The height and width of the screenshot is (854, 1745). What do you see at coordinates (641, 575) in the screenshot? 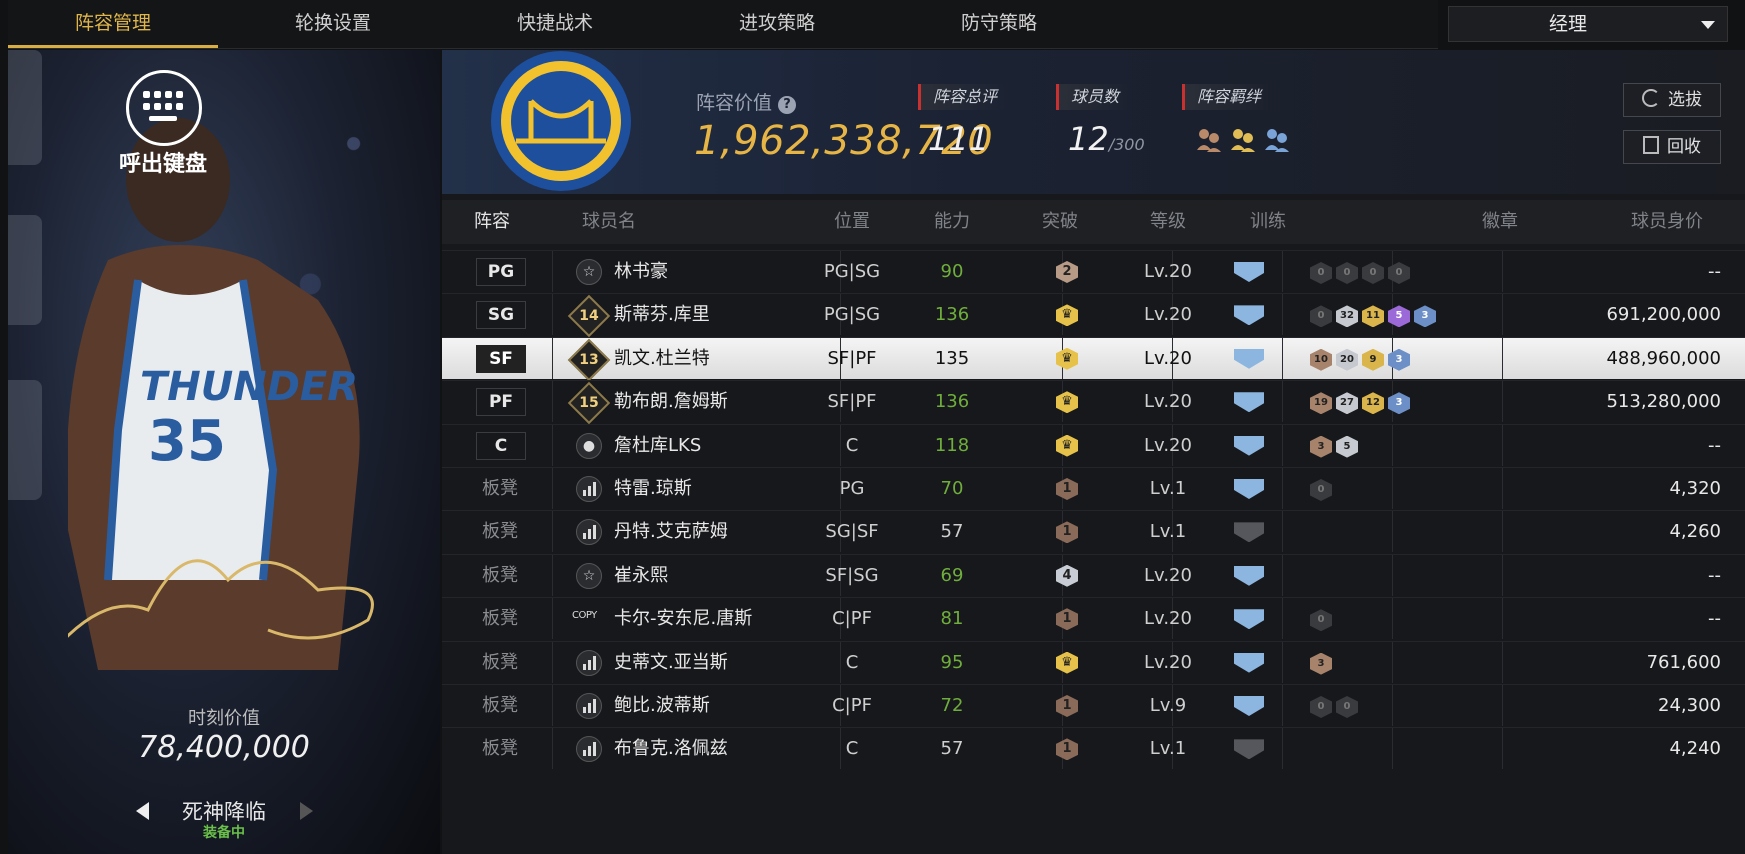
I see `player-name: 崔永熙` at bounding box center [641, 575].